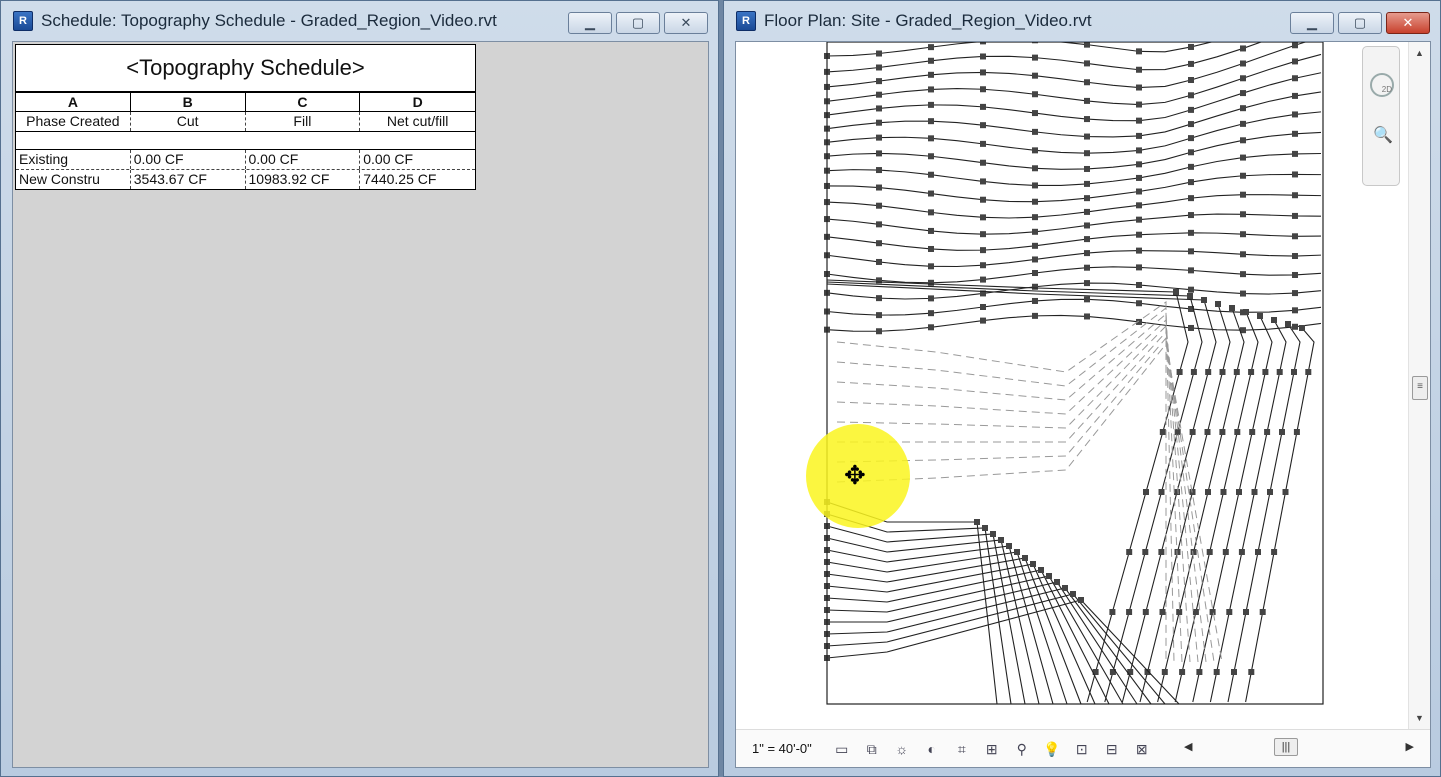 This screenshot has height=777, width=1441. I want to click on column-letter: B, so click(188, 102).